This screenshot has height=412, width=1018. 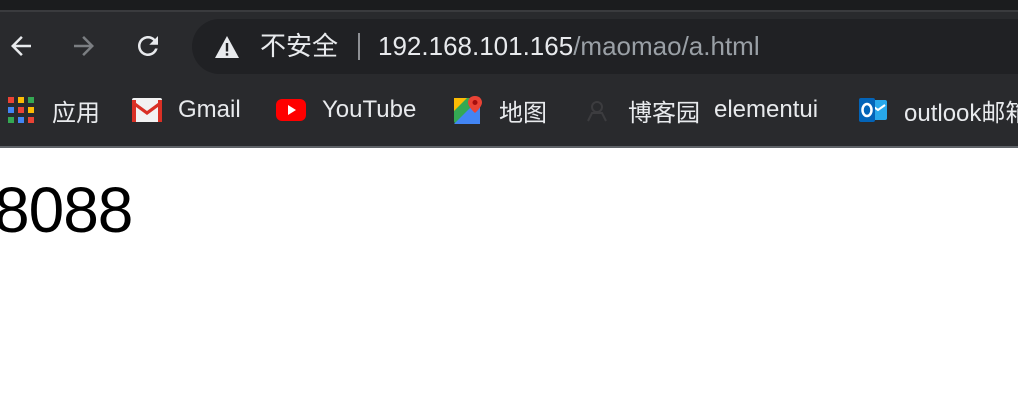 I want to click on bookmark-gmail: Gmail, so click(x=186, y=110).